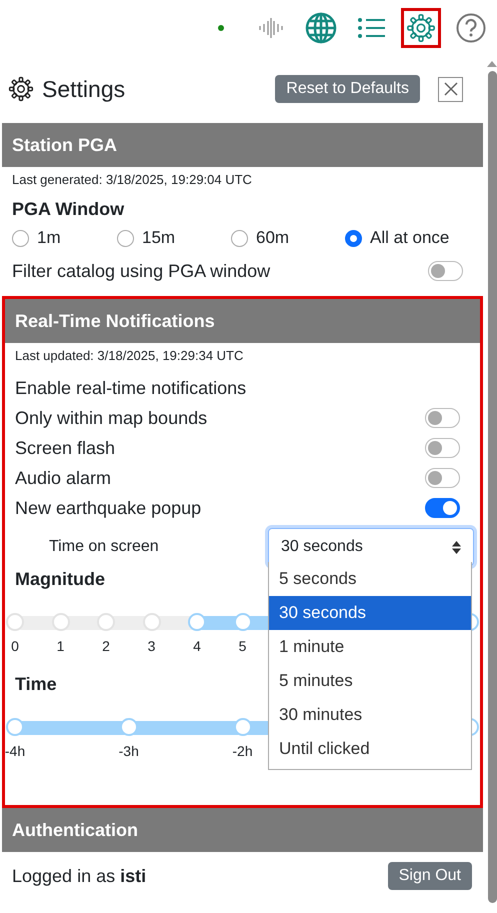 The width and height of the screenshot is (497, 913). I want to click on sign-out-button: Sign Out, so click(430, 876).